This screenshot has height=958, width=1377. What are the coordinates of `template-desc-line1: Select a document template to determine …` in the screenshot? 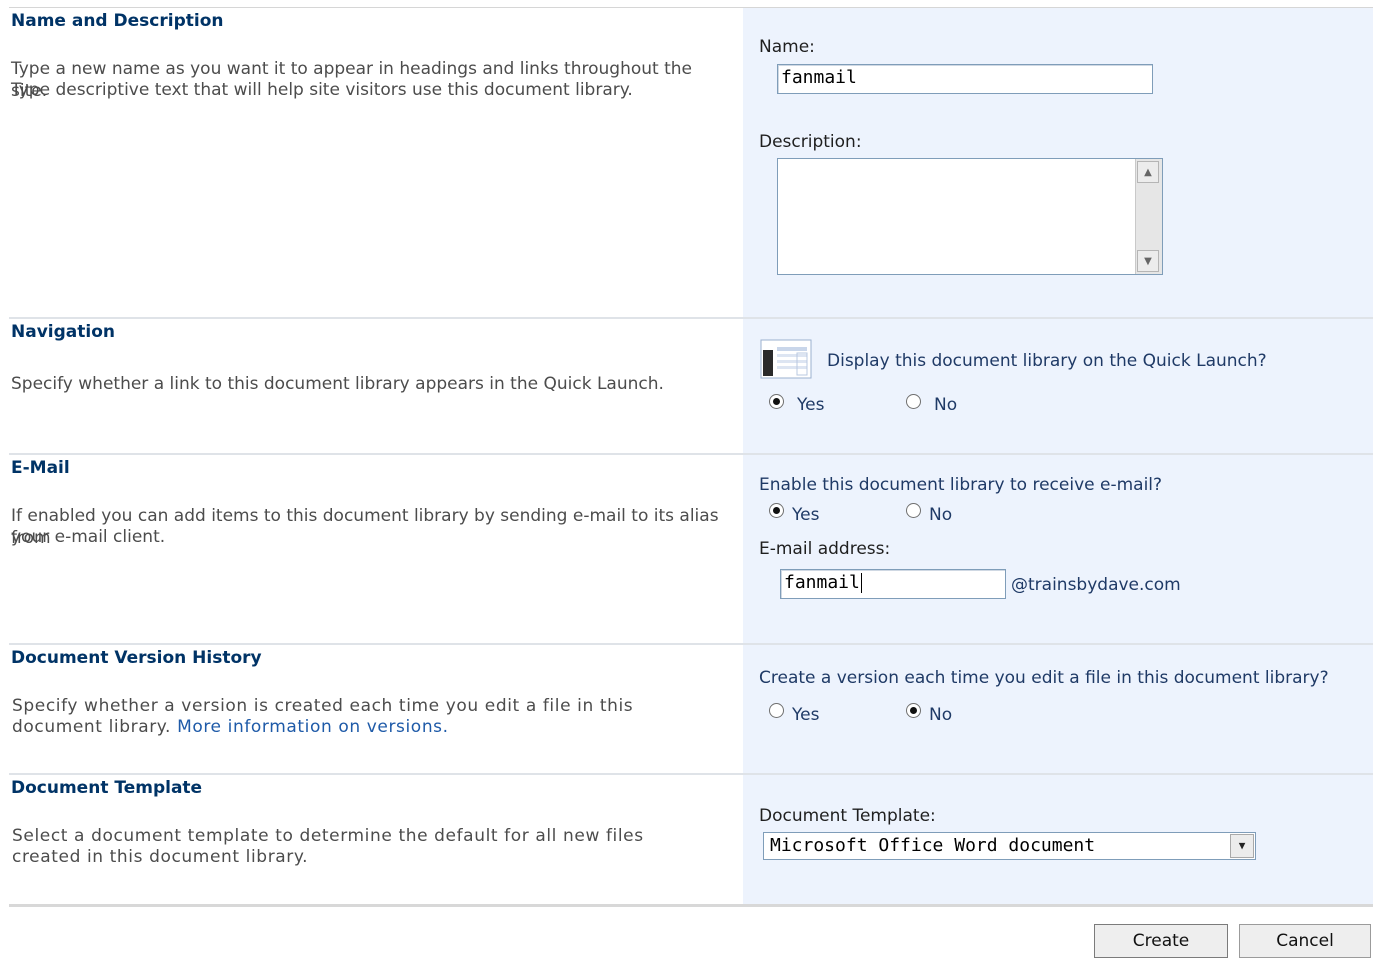 It's located at (328, 836).